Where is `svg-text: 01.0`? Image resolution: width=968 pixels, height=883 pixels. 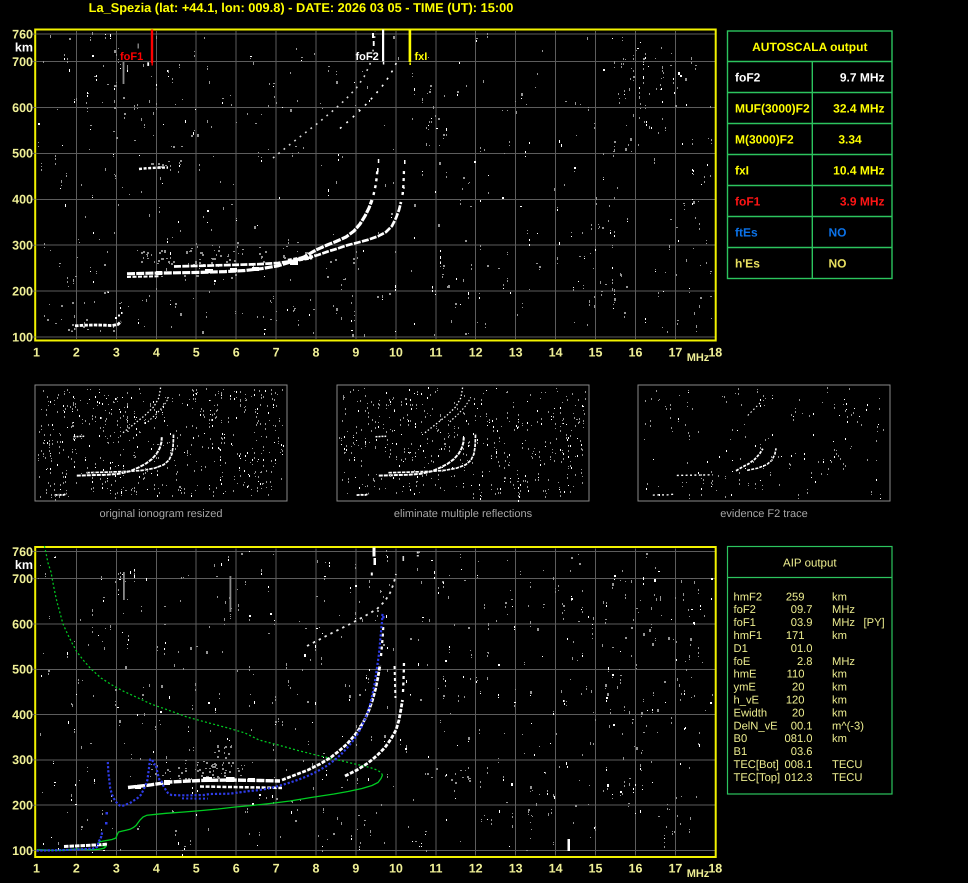 svg-text: 01.0 is located at coordinates (802, 649).